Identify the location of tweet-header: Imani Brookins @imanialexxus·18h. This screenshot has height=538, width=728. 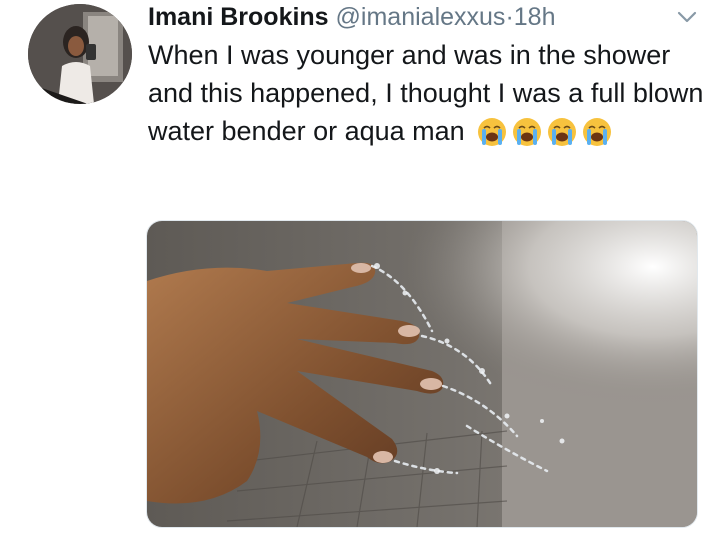
(351, 17).